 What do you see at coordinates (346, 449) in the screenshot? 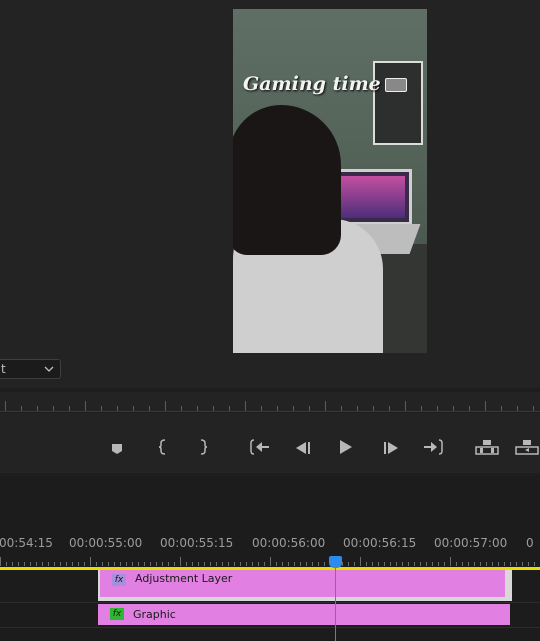
I see `play-button` at bounding box center [346, 449].